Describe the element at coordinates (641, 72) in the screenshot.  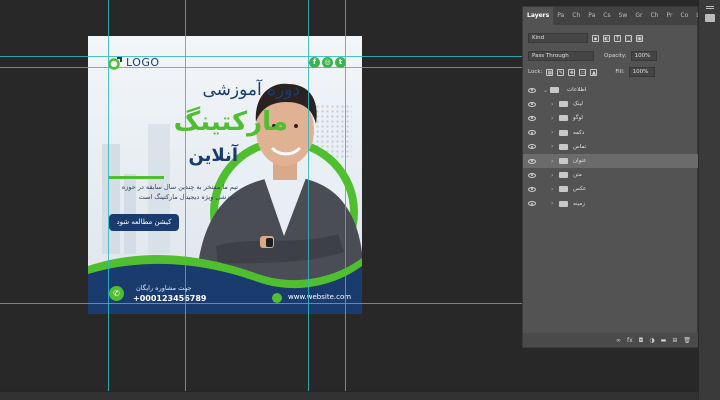
I see `fill-field: 100%` at that location.